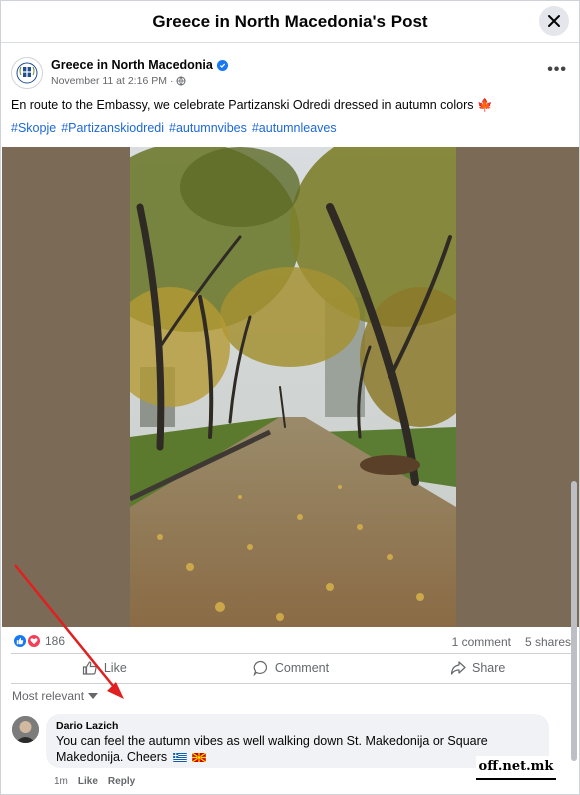 The image size is (580, 795). I want to click on greece-flag-icon, so click(179, 758).